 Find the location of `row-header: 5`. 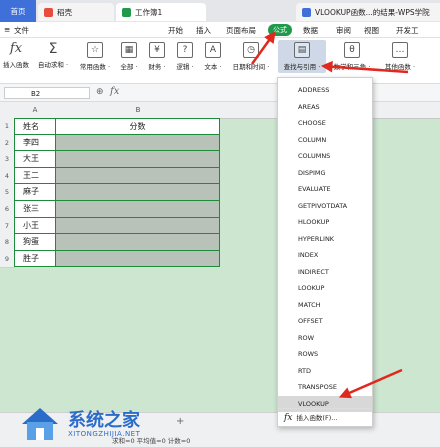

row-header: 5 is located at coordinates (7, 193).